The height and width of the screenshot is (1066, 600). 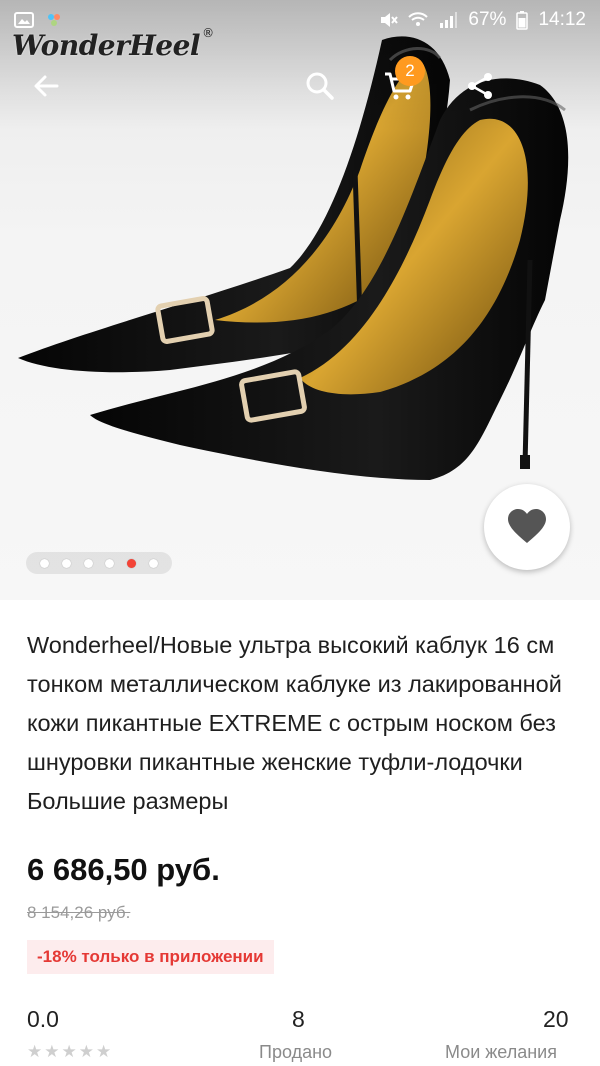 I want to click on brand-logo: WonderHeel ®, so click(x=113, y=45).